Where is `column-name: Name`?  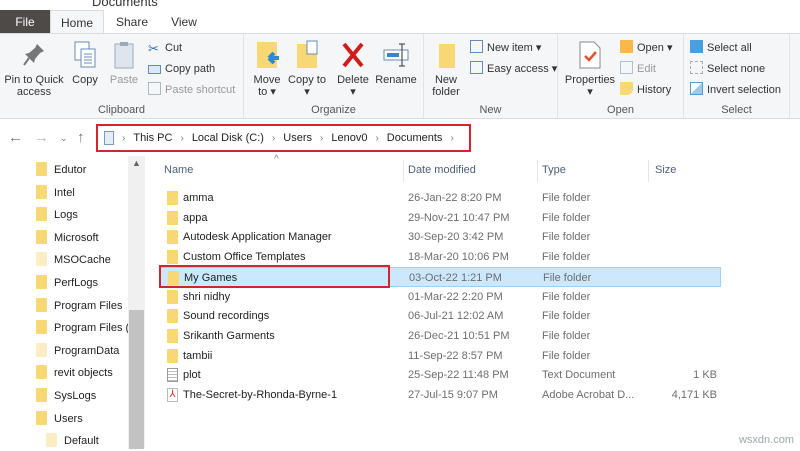
column-name: Name is located at coordinates (178, 170).